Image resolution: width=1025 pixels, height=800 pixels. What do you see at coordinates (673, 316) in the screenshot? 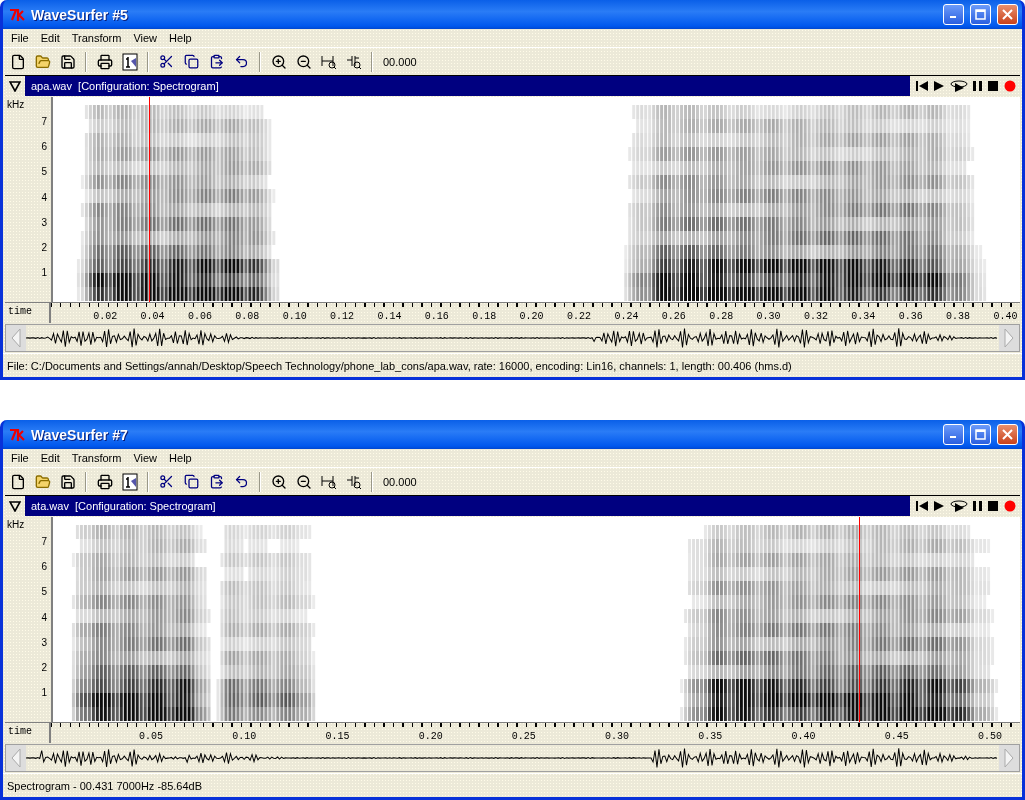
I see `axis-tick-label: 0.26` at bounding box center [673, 316].